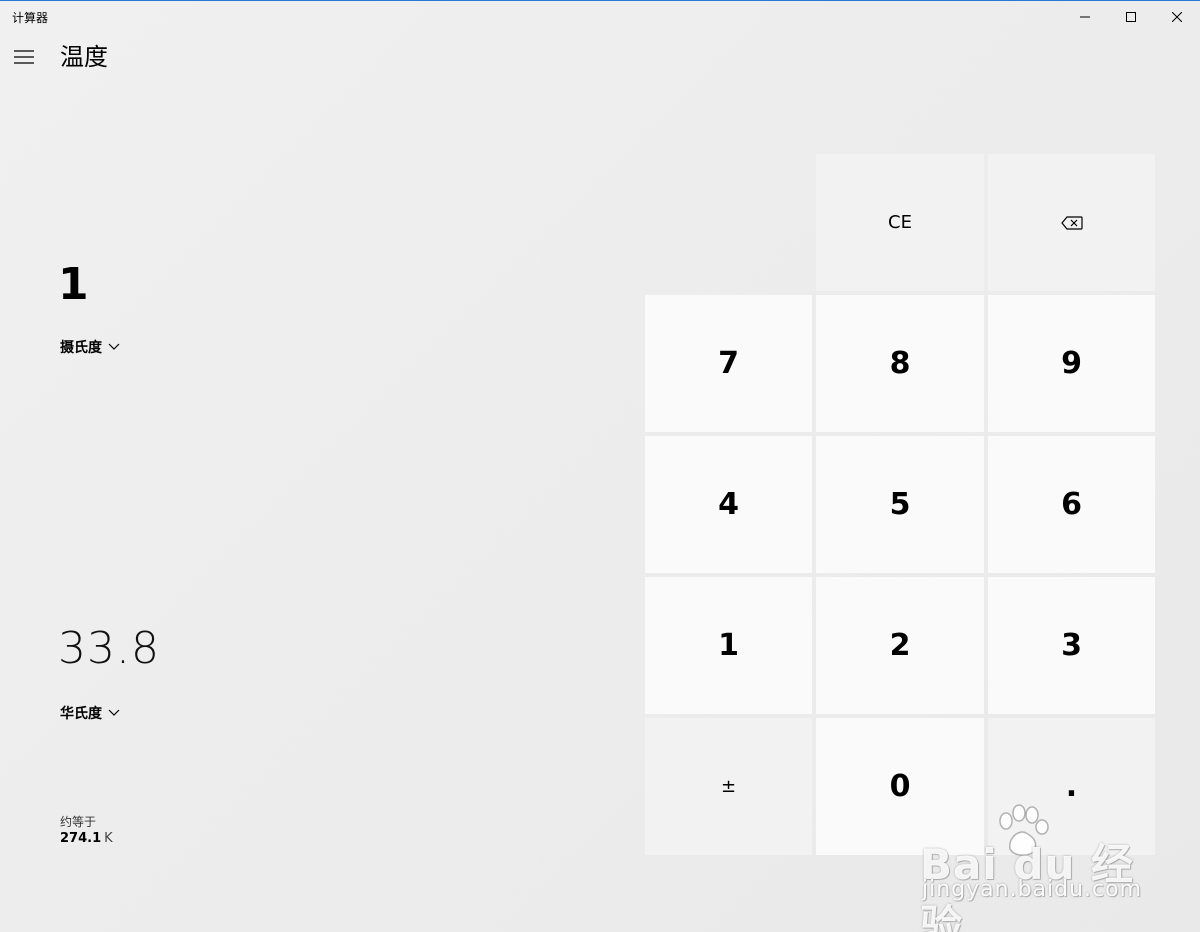 This screenshot has width=1200, height=932. What do you see at coordinates (1071, 363) in the screenshot?
I see `digit-9-button: 9` at bounding box center [1071, 363].